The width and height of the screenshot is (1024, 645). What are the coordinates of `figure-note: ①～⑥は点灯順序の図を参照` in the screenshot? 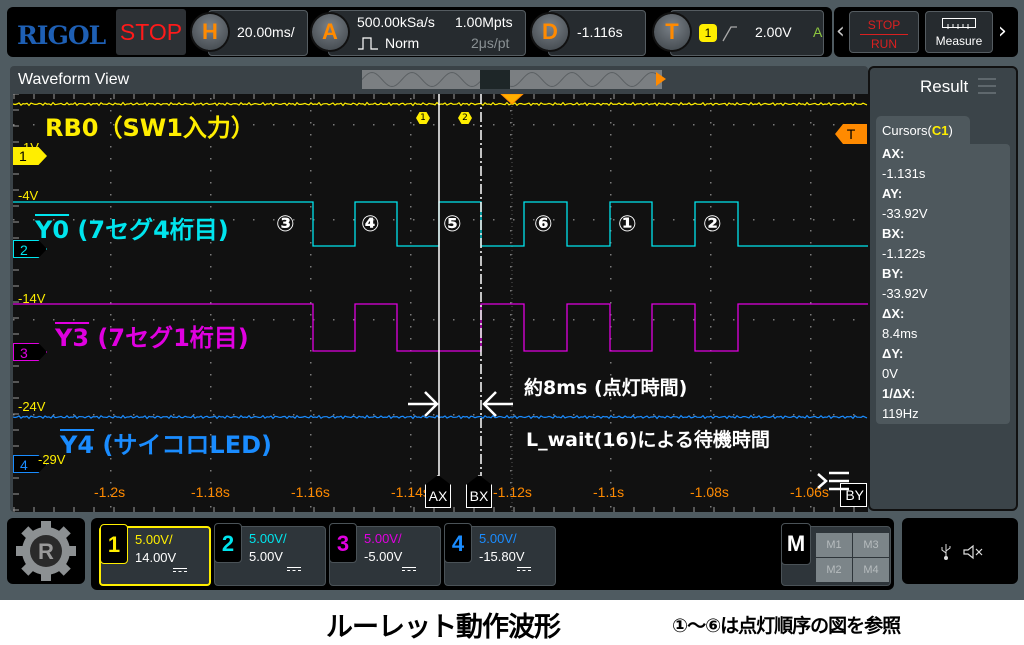 It's located at (786, 626).